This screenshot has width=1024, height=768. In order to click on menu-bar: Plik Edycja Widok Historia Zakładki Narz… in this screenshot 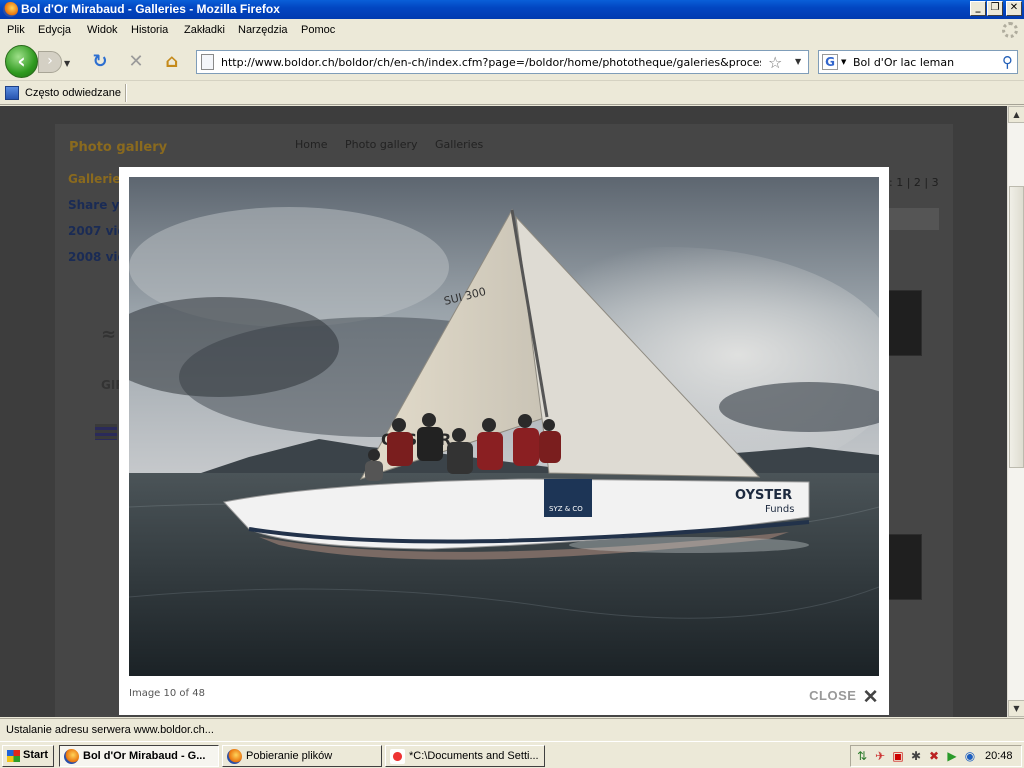, I will do `click(512, 30)`.